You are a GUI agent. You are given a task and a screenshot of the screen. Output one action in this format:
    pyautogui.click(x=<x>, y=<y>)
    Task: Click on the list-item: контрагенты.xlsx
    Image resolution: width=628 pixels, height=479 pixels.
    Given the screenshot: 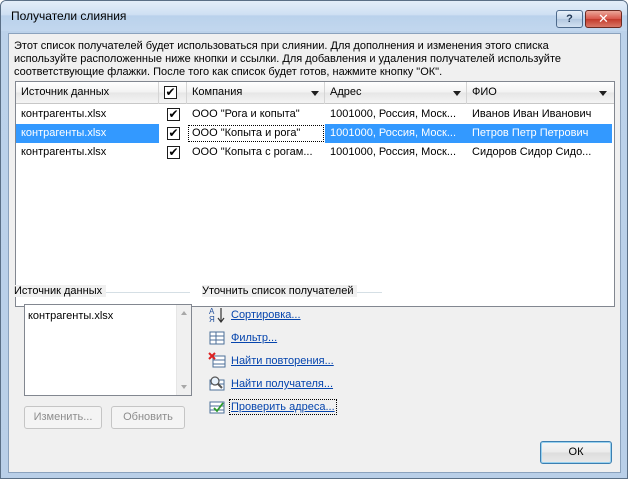 What is the action you would take?
    pyautogui.click(x=70, y=316)
    